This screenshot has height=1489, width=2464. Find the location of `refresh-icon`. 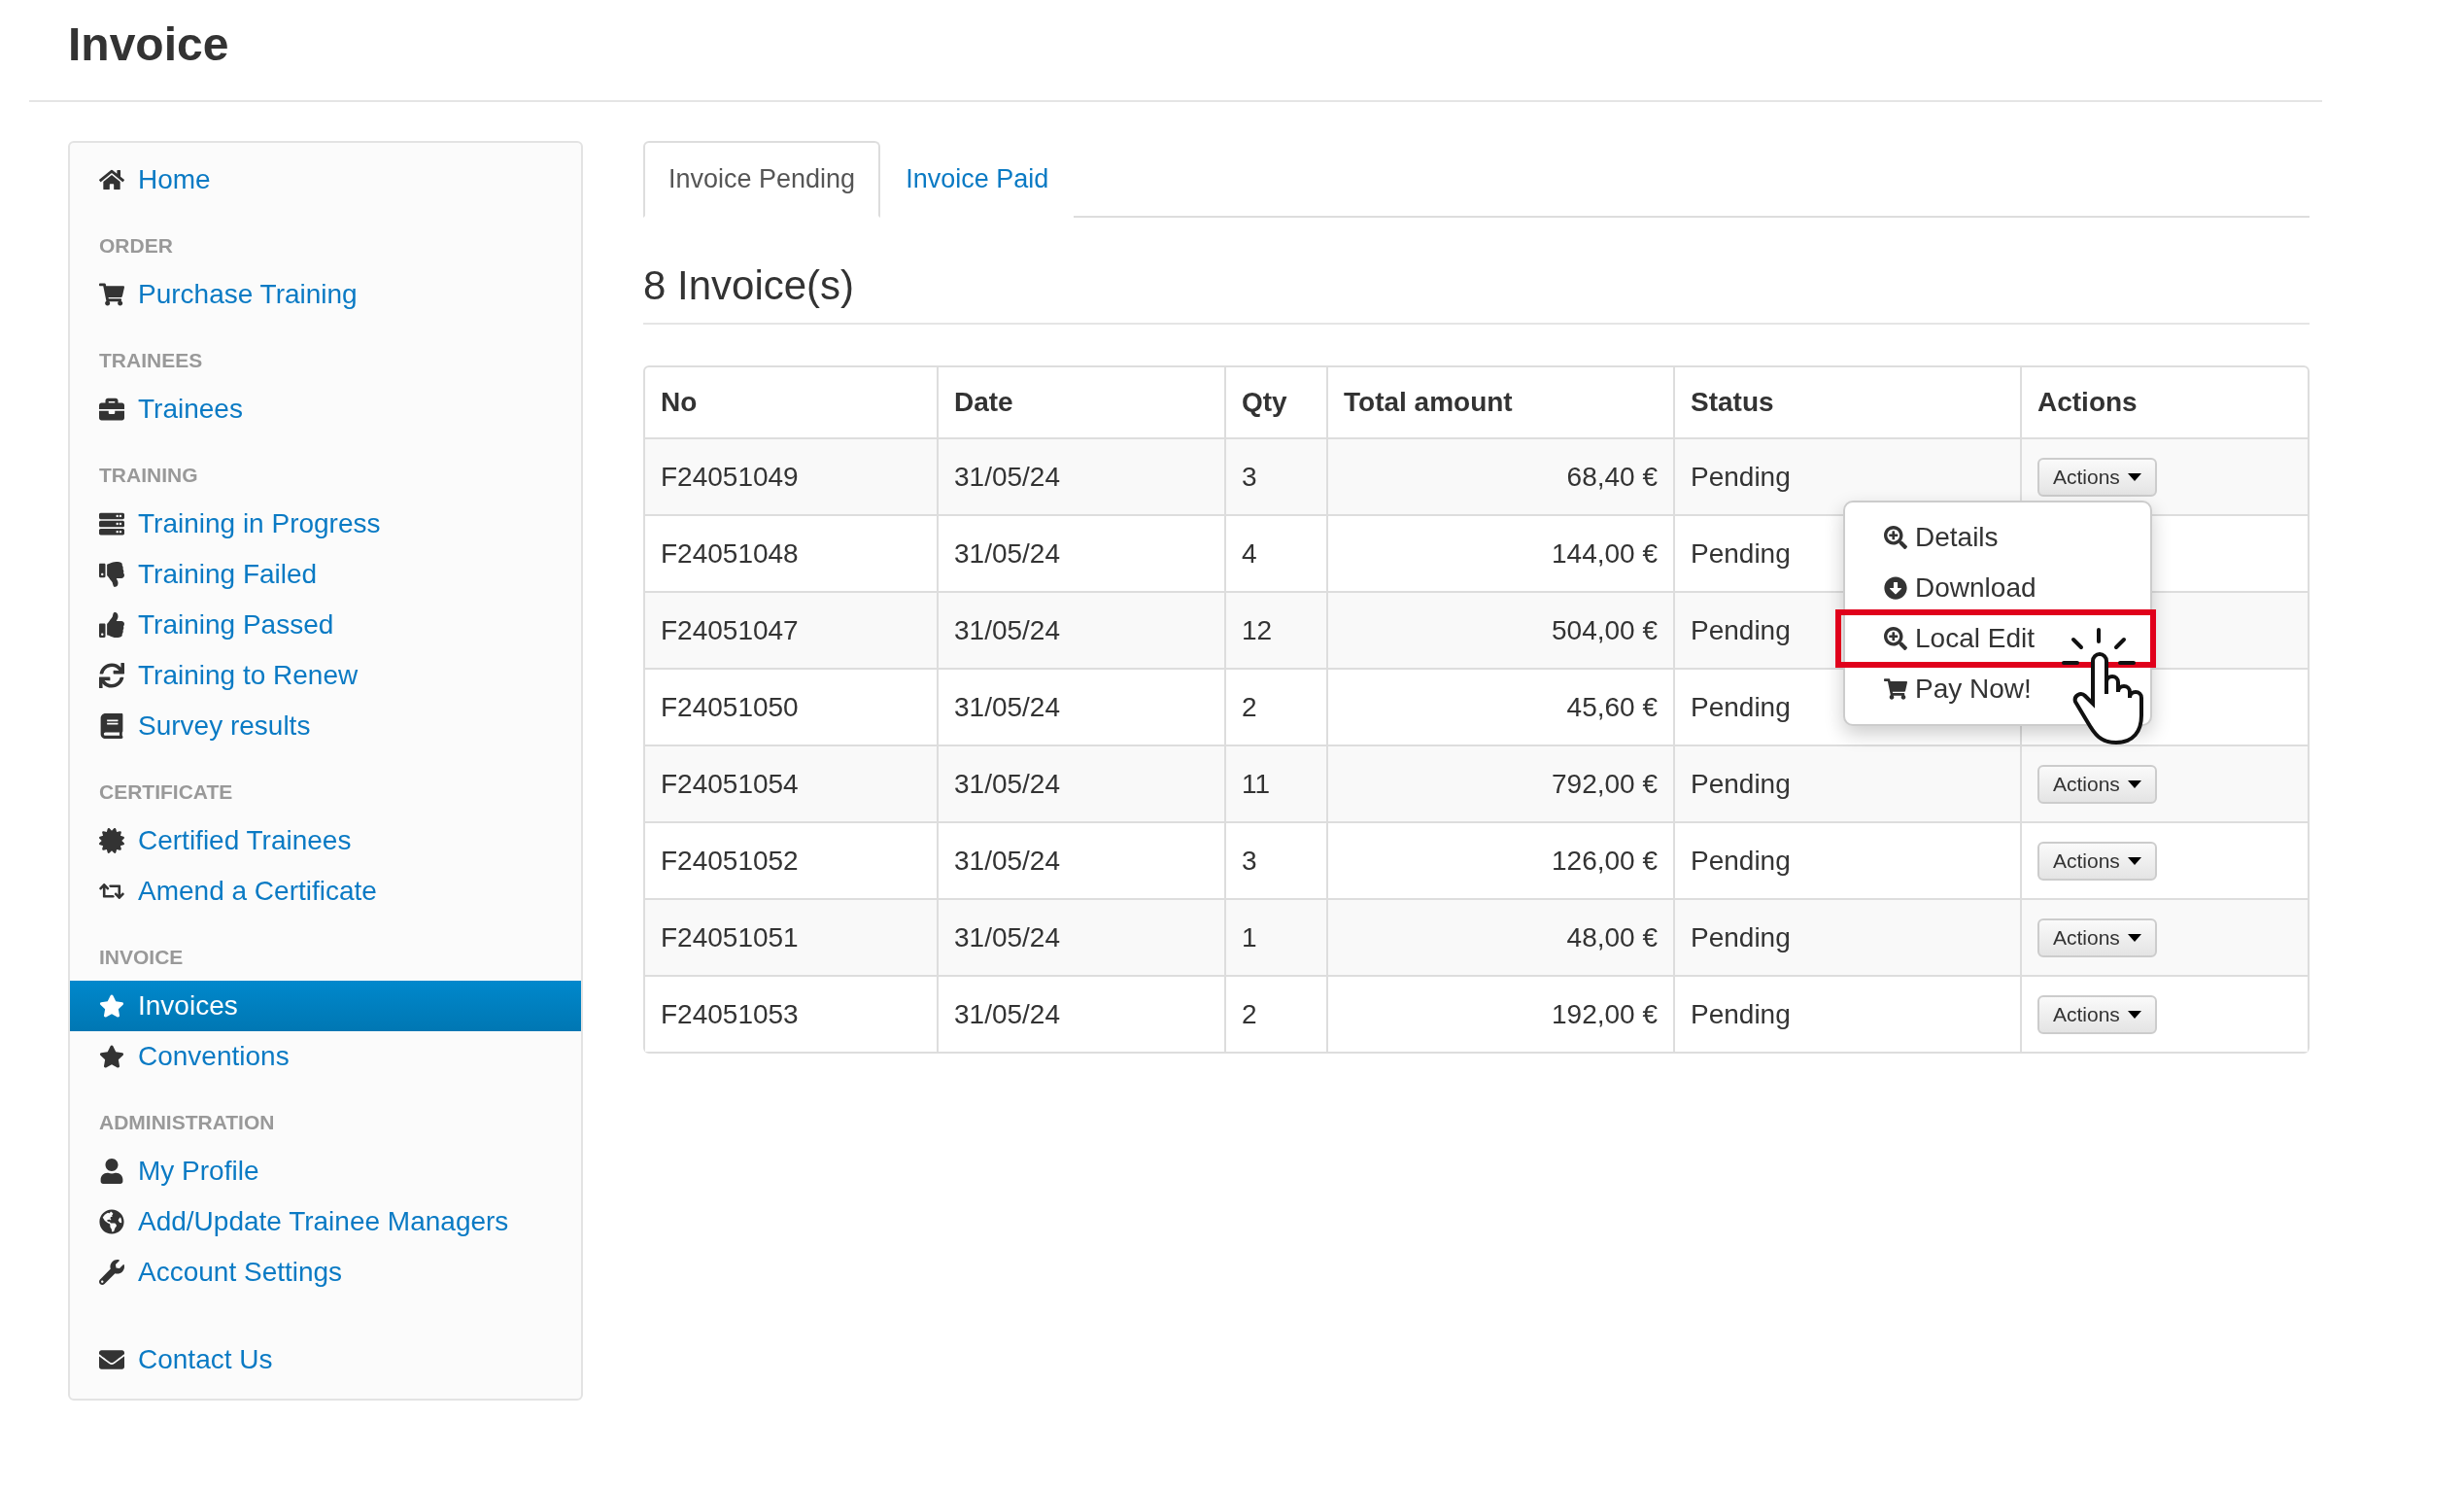

refresh-icon is located at coordinates (111, 675).